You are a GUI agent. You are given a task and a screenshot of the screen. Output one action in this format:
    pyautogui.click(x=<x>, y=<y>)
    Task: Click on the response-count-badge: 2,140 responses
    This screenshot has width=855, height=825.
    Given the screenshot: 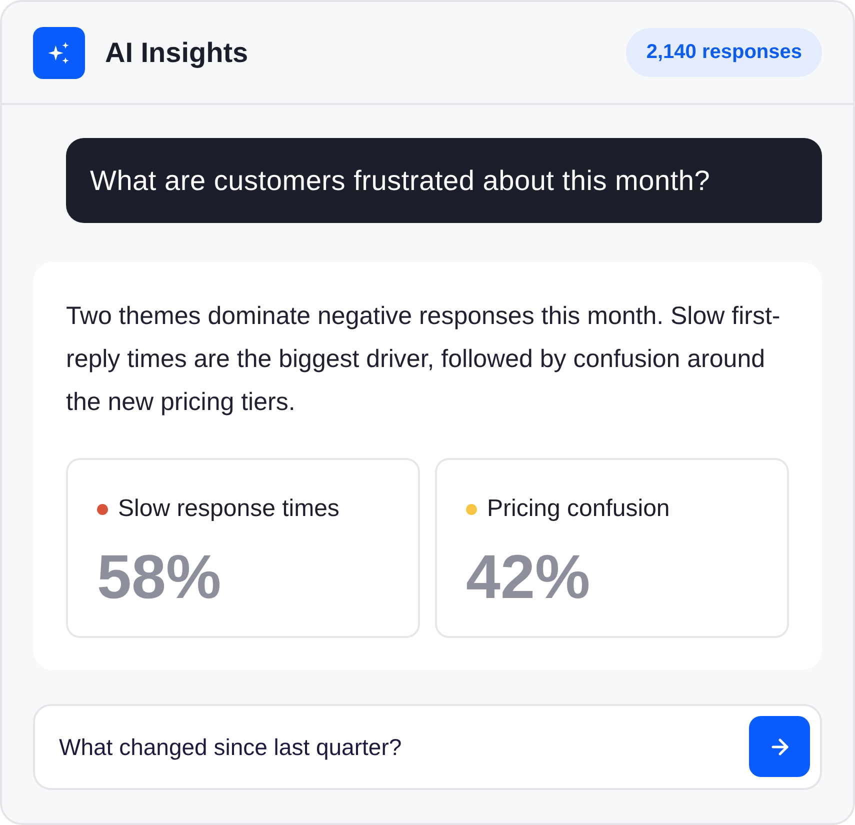 What is the action you would take?
    pyautogui.click(x=724, y=52)
    